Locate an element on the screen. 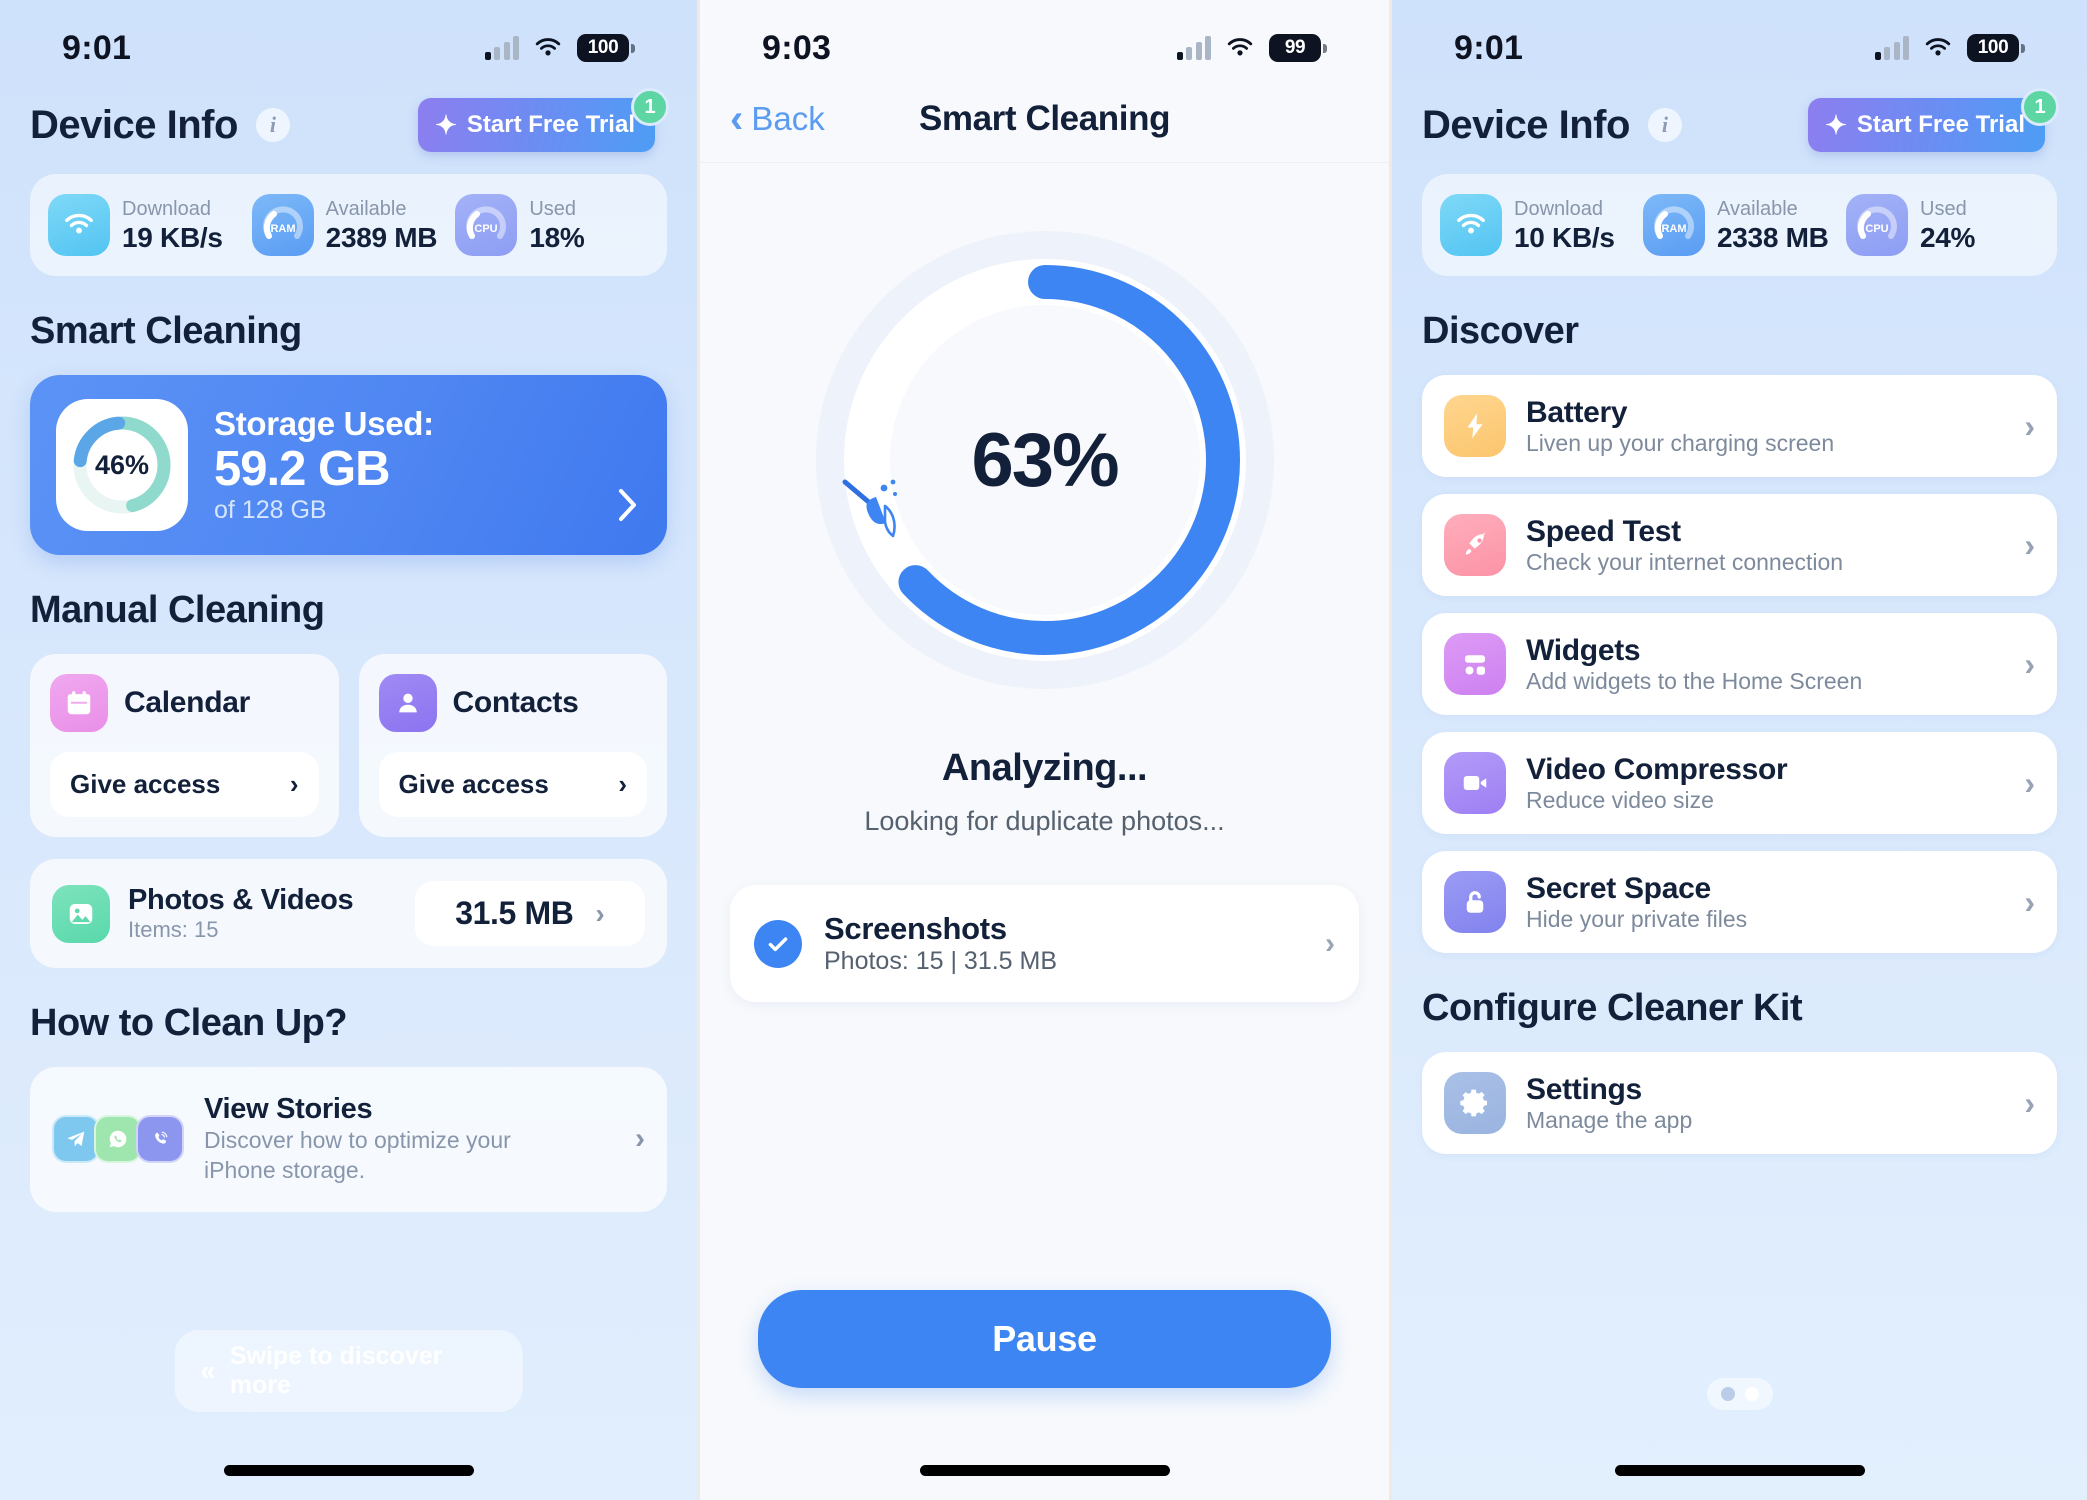 The image size is (2087, 1500). status-bar: 9:01 100 is located at coordinates (1739, 39).